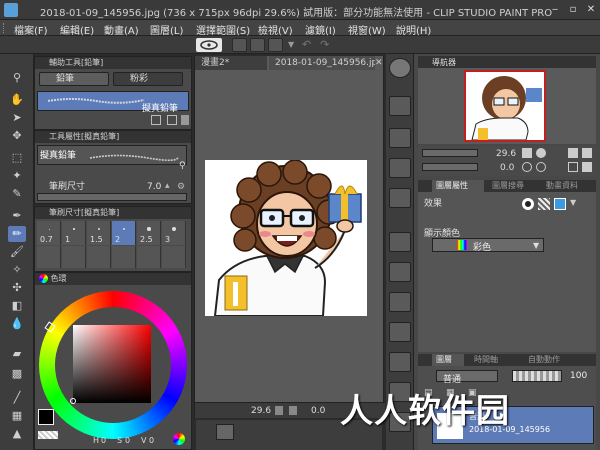 The width and height of the screenshot is (600, 450). What do you see at coordinates (573, 202) in the screenshot?
I see `effect-dropdown-icon: ▼` at bounding box center [573, 202].